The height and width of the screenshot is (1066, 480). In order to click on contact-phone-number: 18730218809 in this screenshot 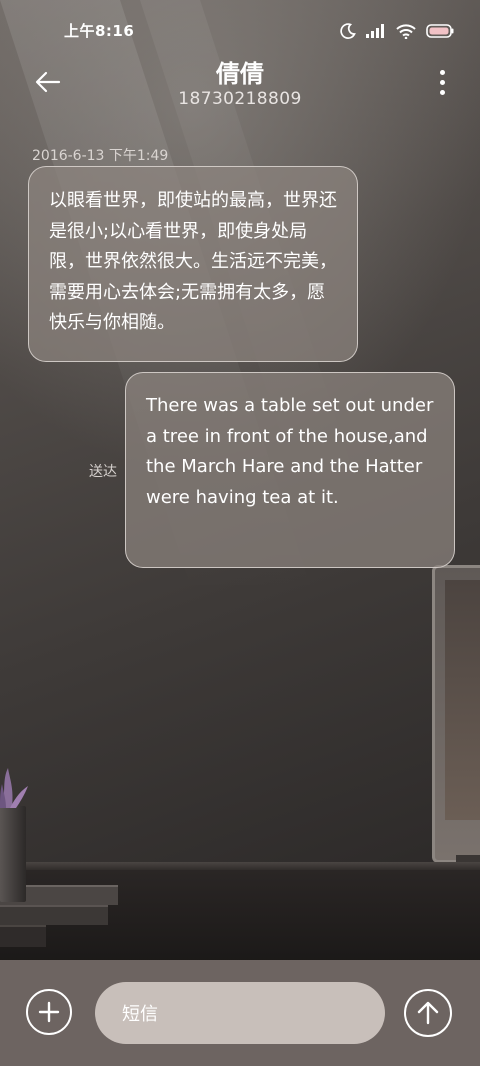, I will do `click(240, 99)`.